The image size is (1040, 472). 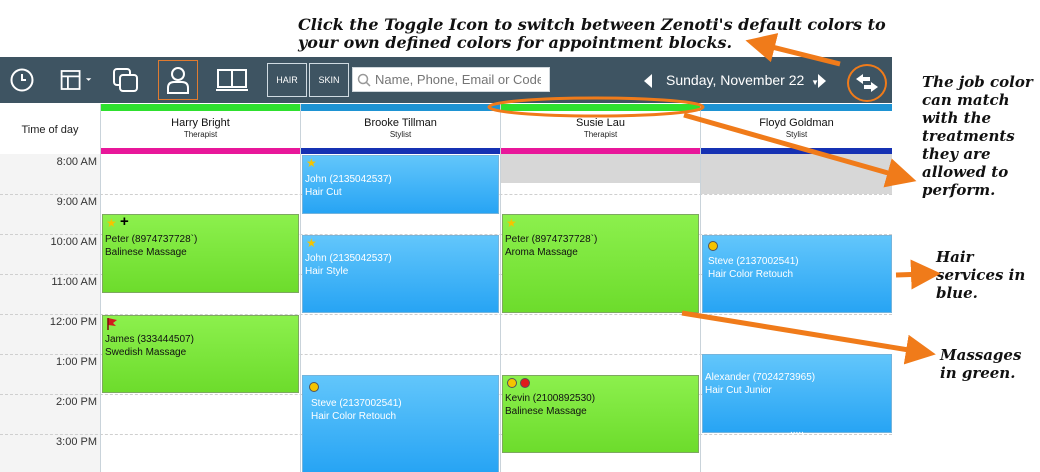 I want to click on appointment-block: ★ + Peter (8974737728`) Balinese Massage, so click(x=200, y=253).